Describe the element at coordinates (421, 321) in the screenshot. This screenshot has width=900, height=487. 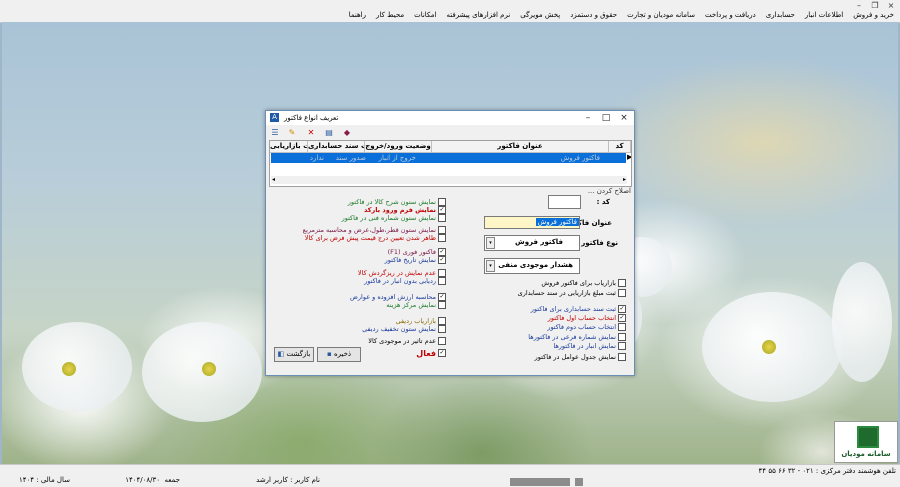
I see `option-checkbox: بازاریاب ردیفی` at that location.